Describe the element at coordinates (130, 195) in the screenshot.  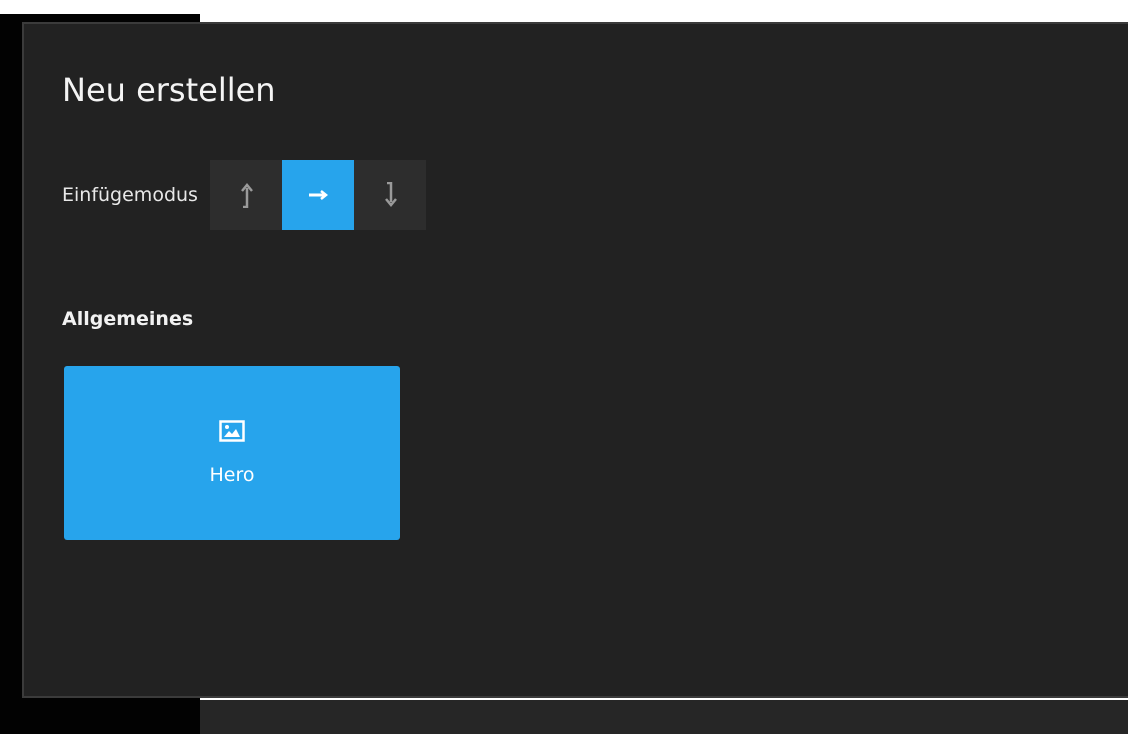
I see `insert-mode-label: Einfügemodus` at that location.